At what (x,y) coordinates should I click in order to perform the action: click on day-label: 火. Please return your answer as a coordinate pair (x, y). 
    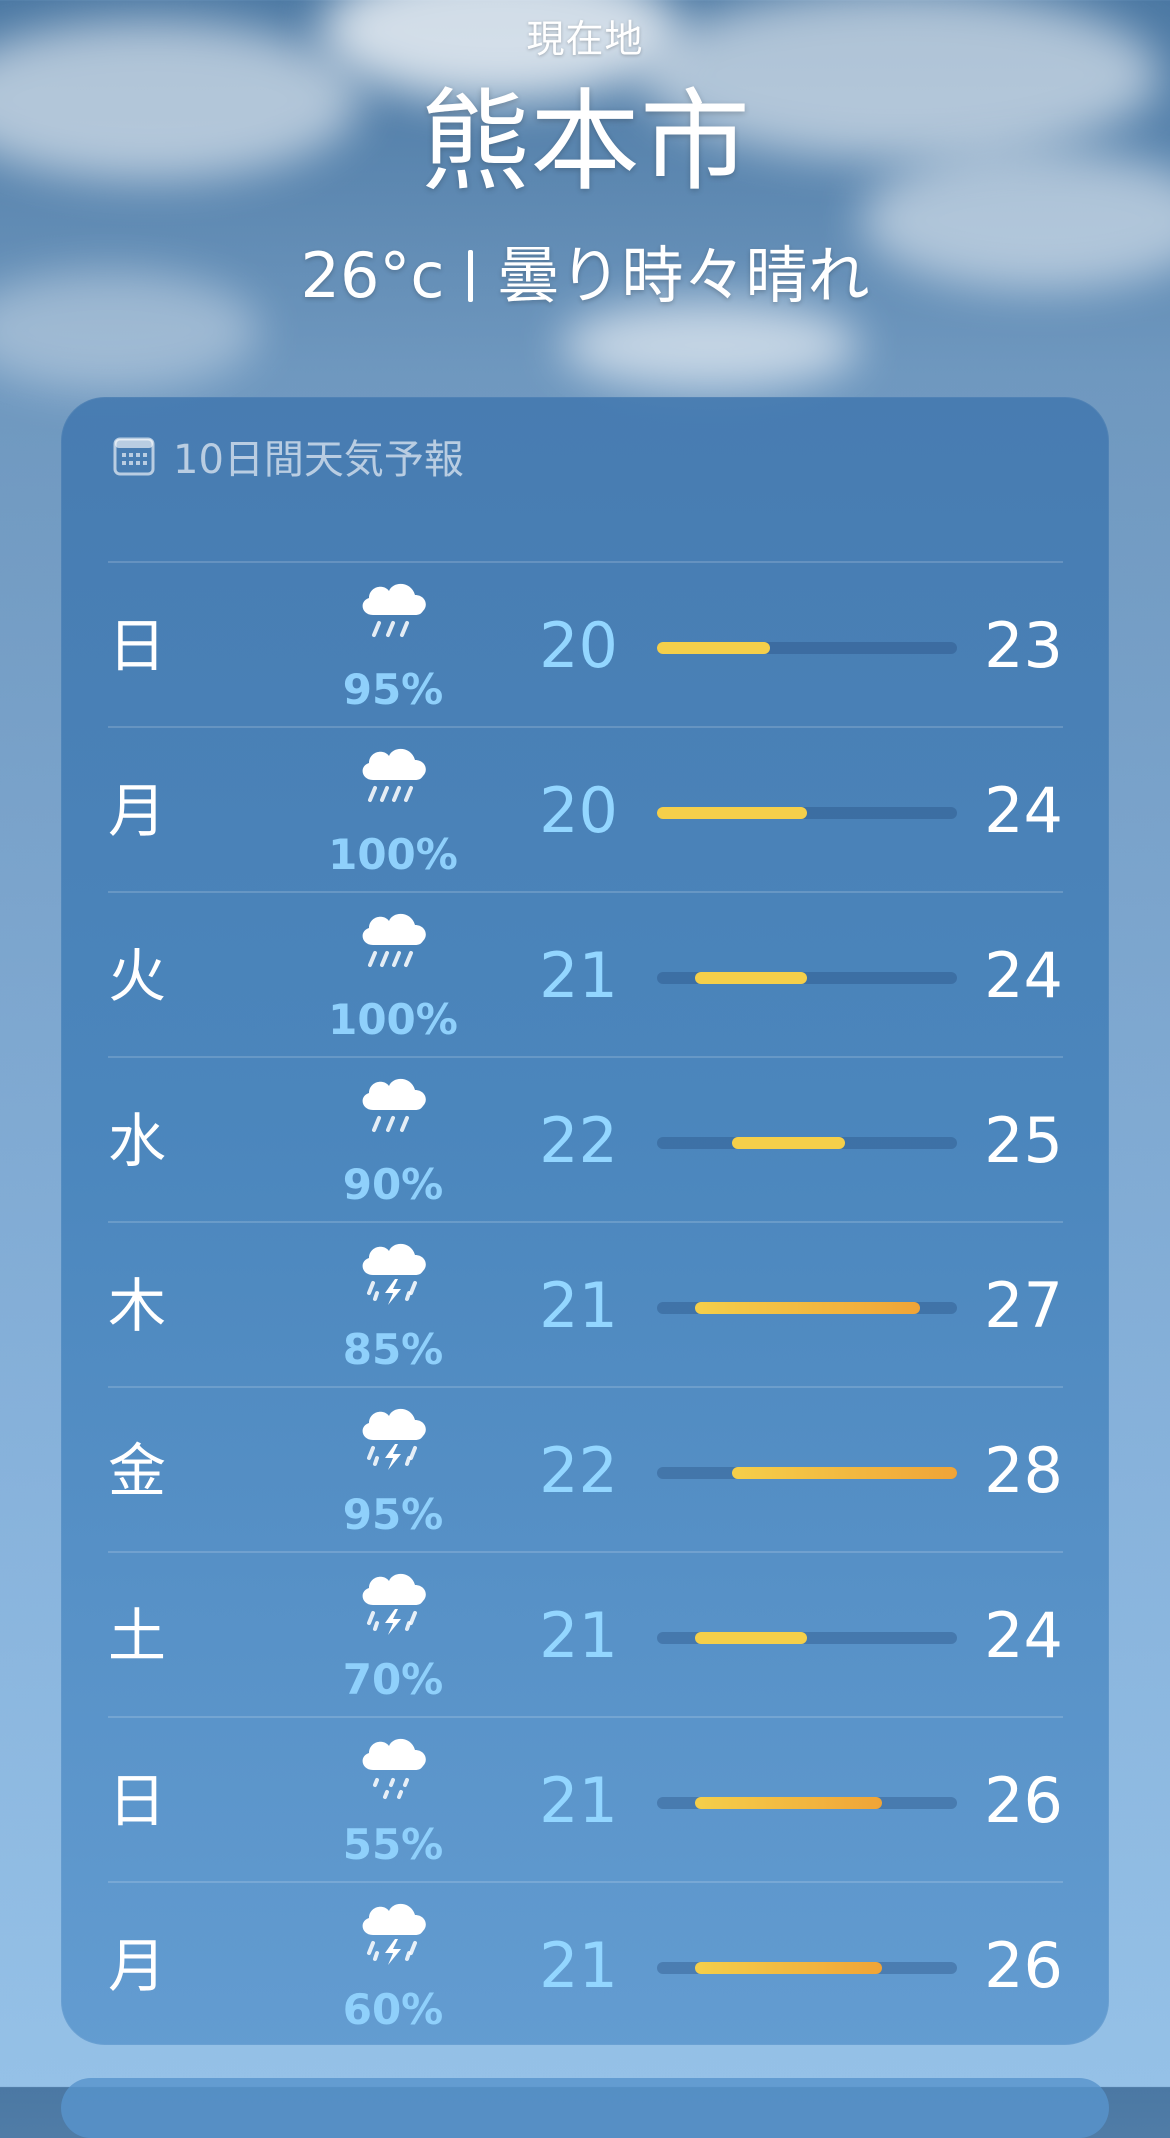
    Looking at the image, I should click on (137, 976).